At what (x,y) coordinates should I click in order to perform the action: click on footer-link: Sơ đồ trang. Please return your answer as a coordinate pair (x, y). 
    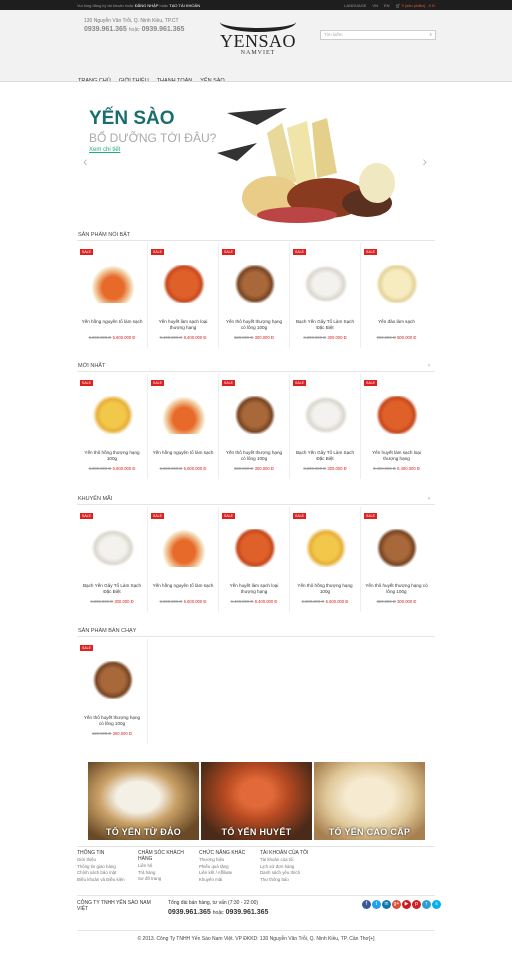
    Looking at the image, I should click on (168, 879).